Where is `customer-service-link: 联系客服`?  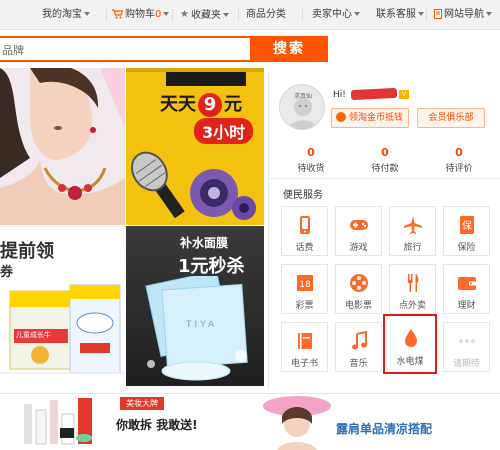
customer-service-link: 联系客服 is located at coordinates (400, 15).